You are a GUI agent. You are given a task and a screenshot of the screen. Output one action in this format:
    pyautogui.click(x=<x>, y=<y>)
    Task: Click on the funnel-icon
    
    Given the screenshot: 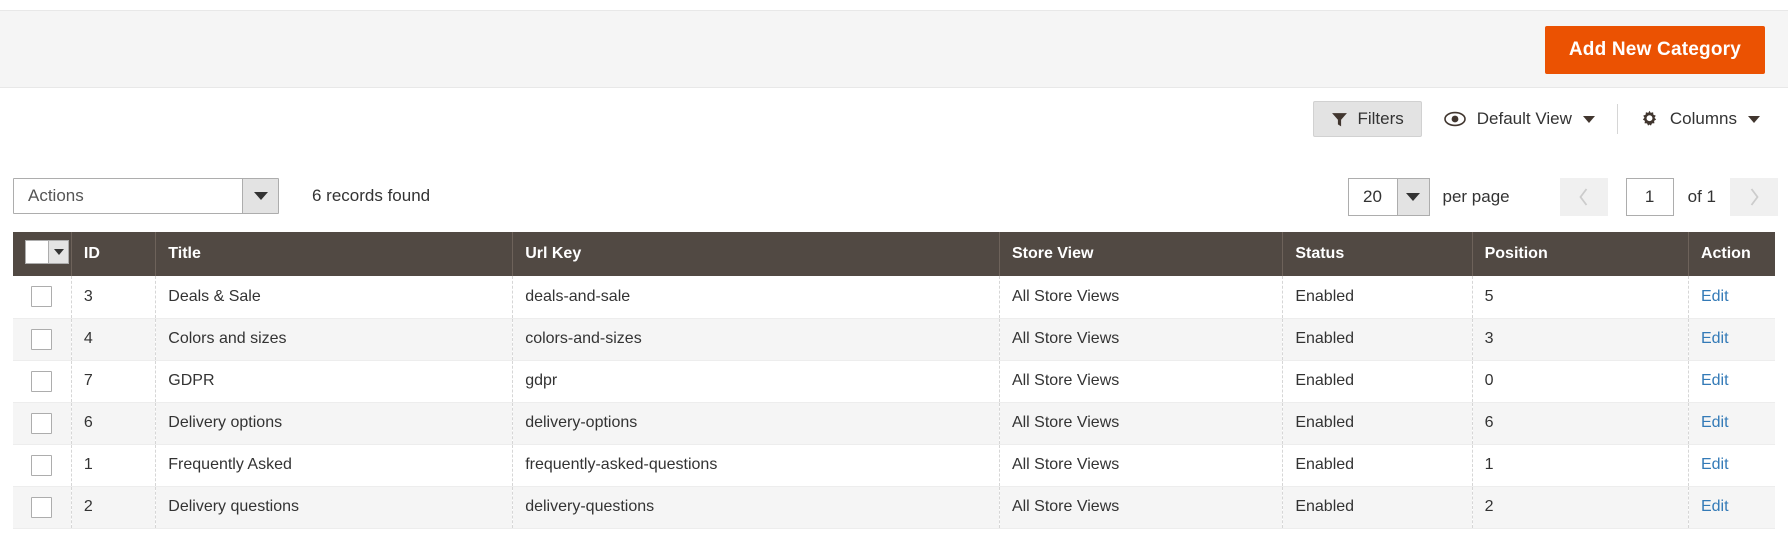 What is the action you would take?
    pyautogui.click(x=1339, y=119)
    